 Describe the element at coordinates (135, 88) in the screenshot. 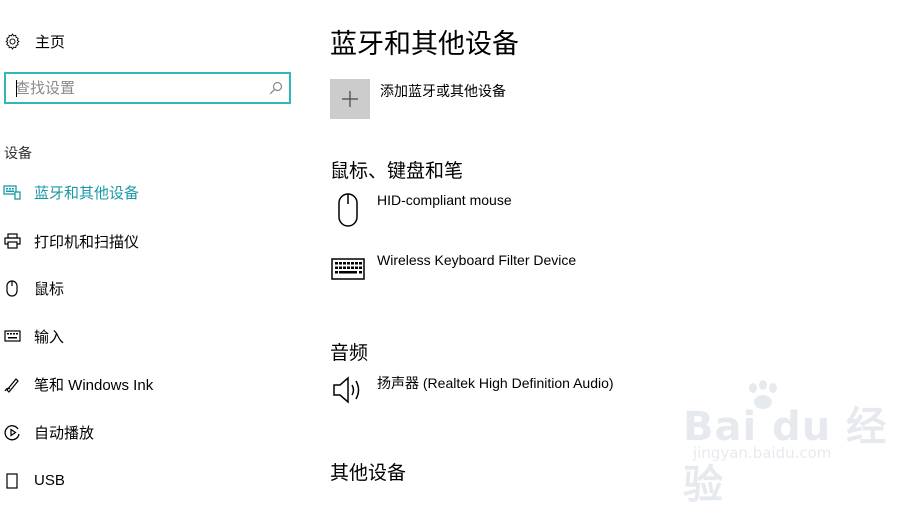

I see `search-input` at that location.